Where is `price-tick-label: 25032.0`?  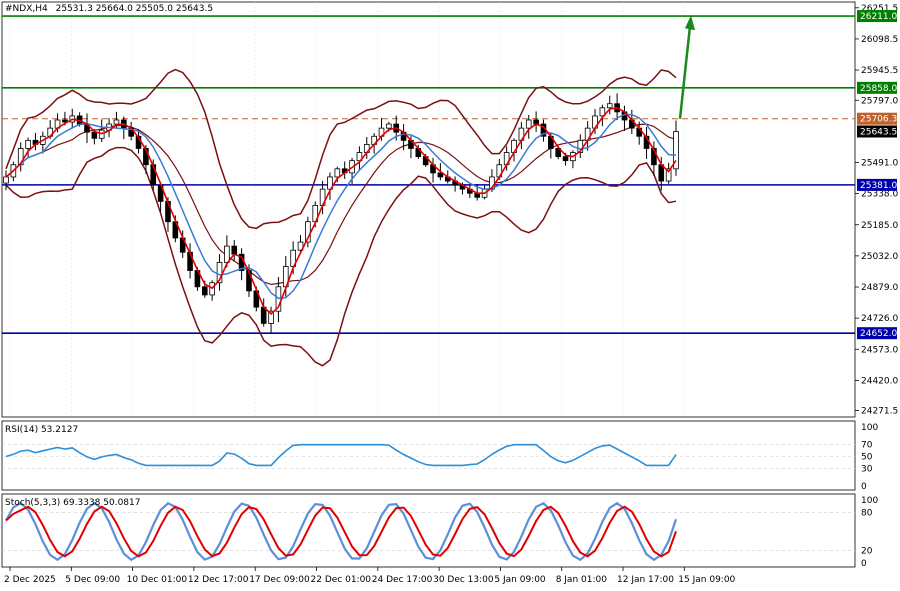 price-tick-label: 25032.0 is located at coordinates (879, 257).